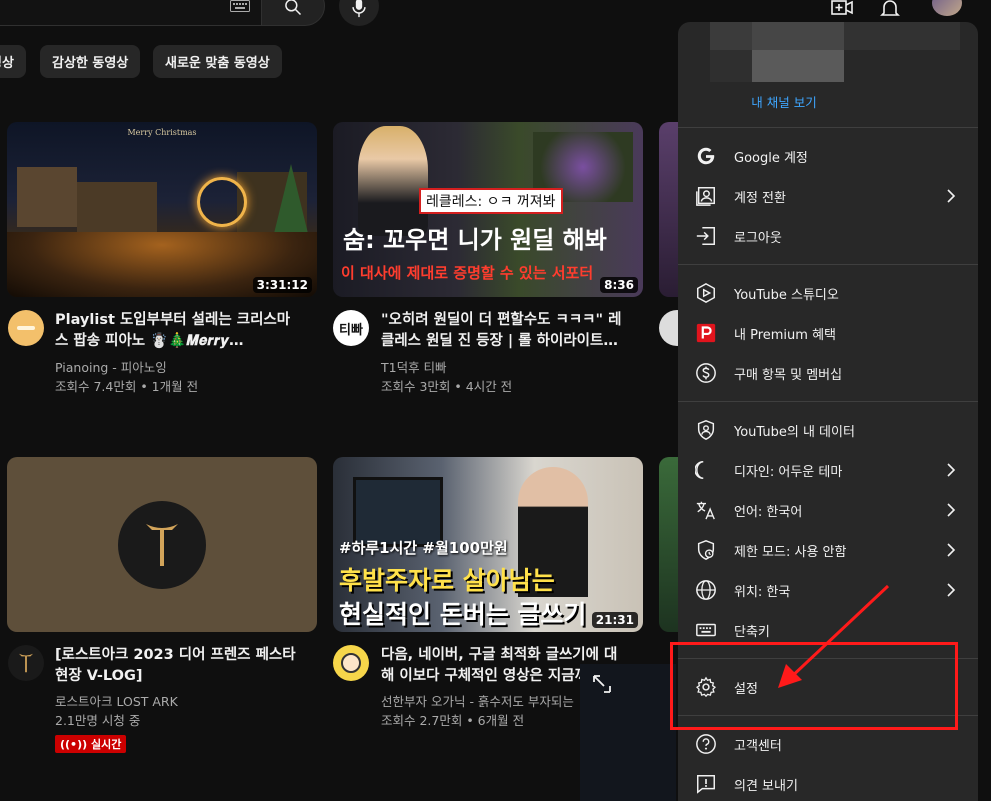 The height and width of the screenshot is (801, 991). What do you see at coordinates (127, 386) in the screenshot?
I see `video-meta: 조회수 7.4만회 • 1개월 전` at bounding box center [127, 386].